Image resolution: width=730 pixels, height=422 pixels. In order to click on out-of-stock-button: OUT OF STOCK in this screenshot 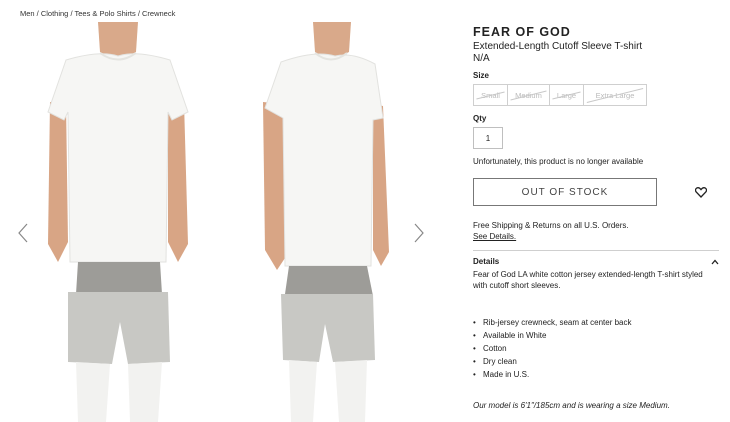, I will do `click(565, 192)`.